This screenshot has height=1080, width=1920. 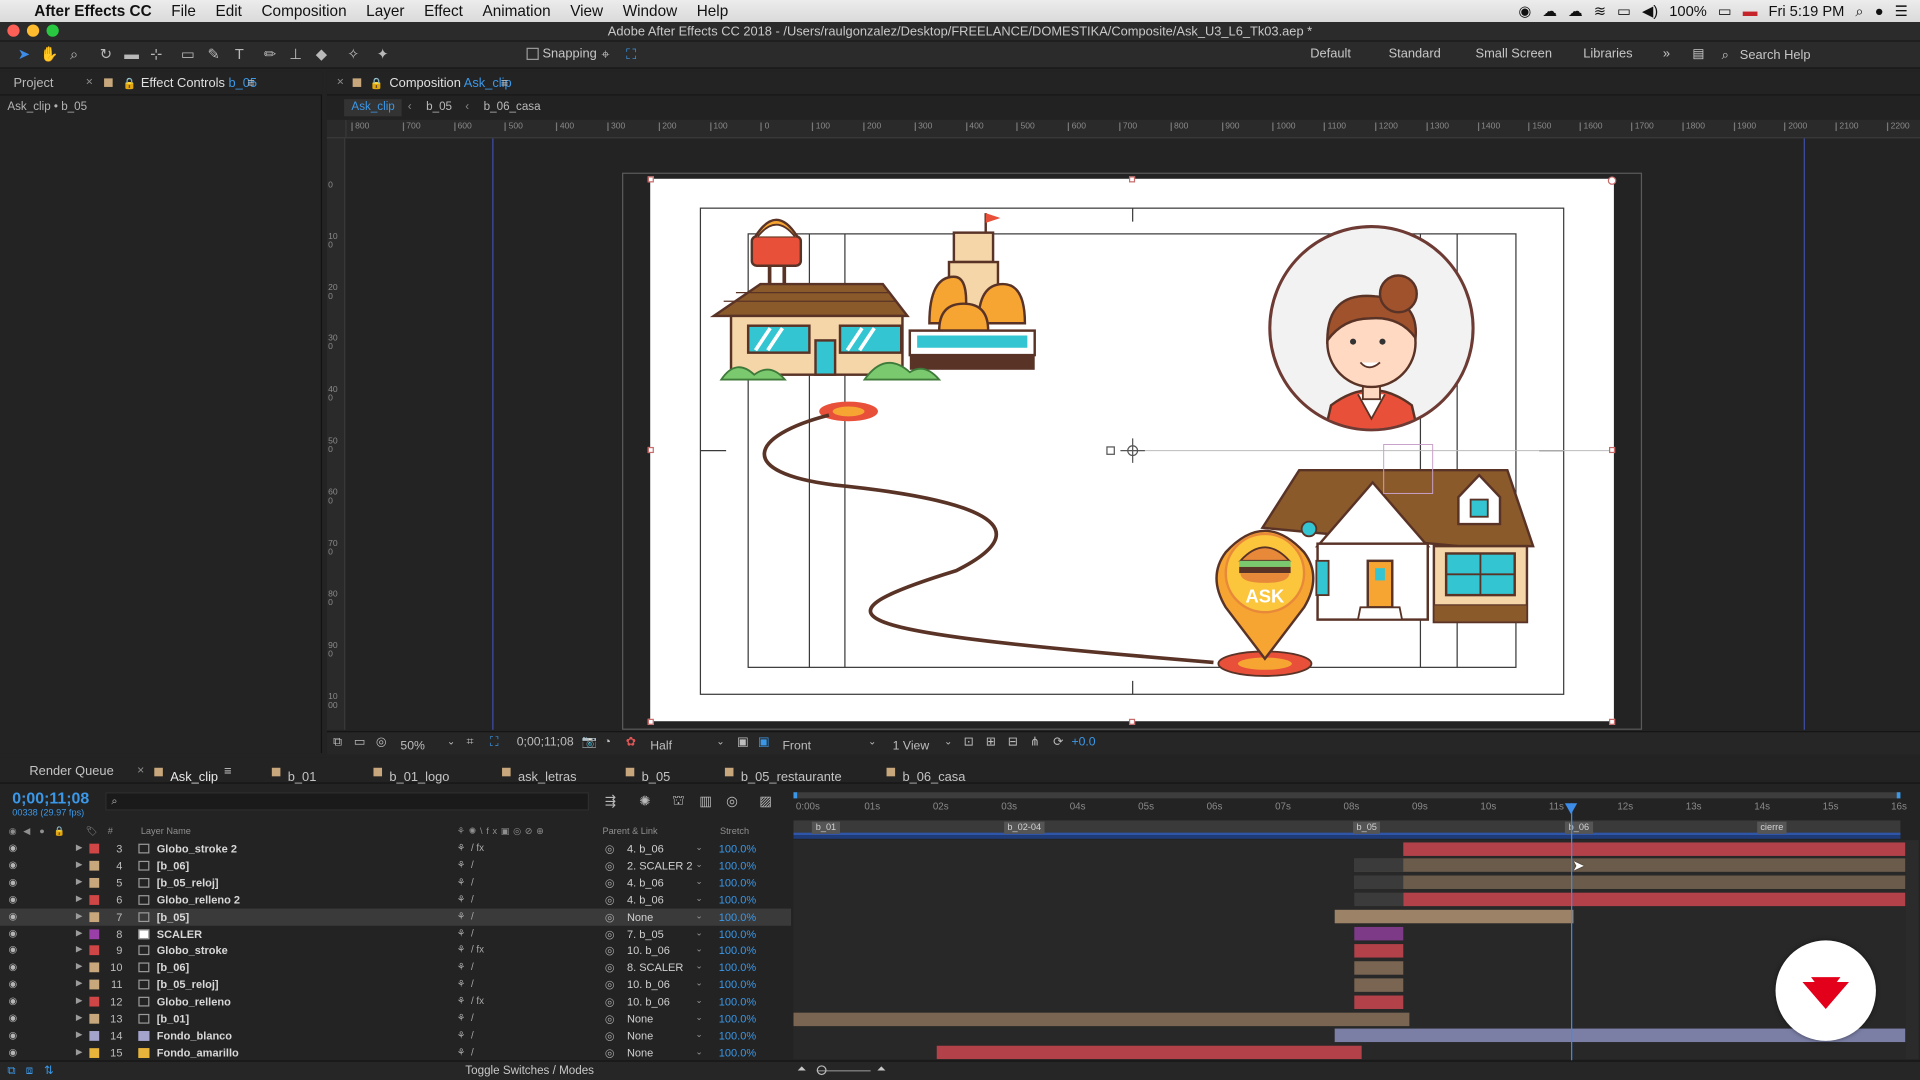 What do you see at coordinates (395, 967) in the screenshot?
I see `layer-row: ◉ ▶ 10 [b_06] ⚘ / ◎ 8. SCALER ⌄ 100.0%` at bounding box center [395, 967].